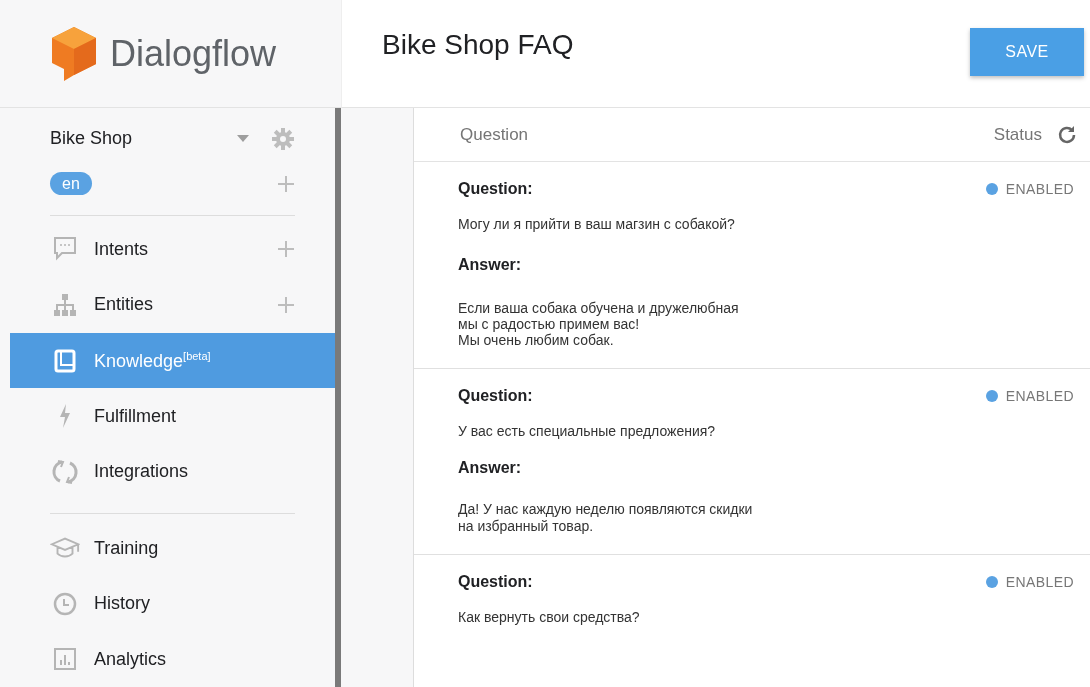 Image resolution: width=1090 pixels, height=687 pixels. I want to click on question-text: Как вернуть свои средства?, so click(549, 616).